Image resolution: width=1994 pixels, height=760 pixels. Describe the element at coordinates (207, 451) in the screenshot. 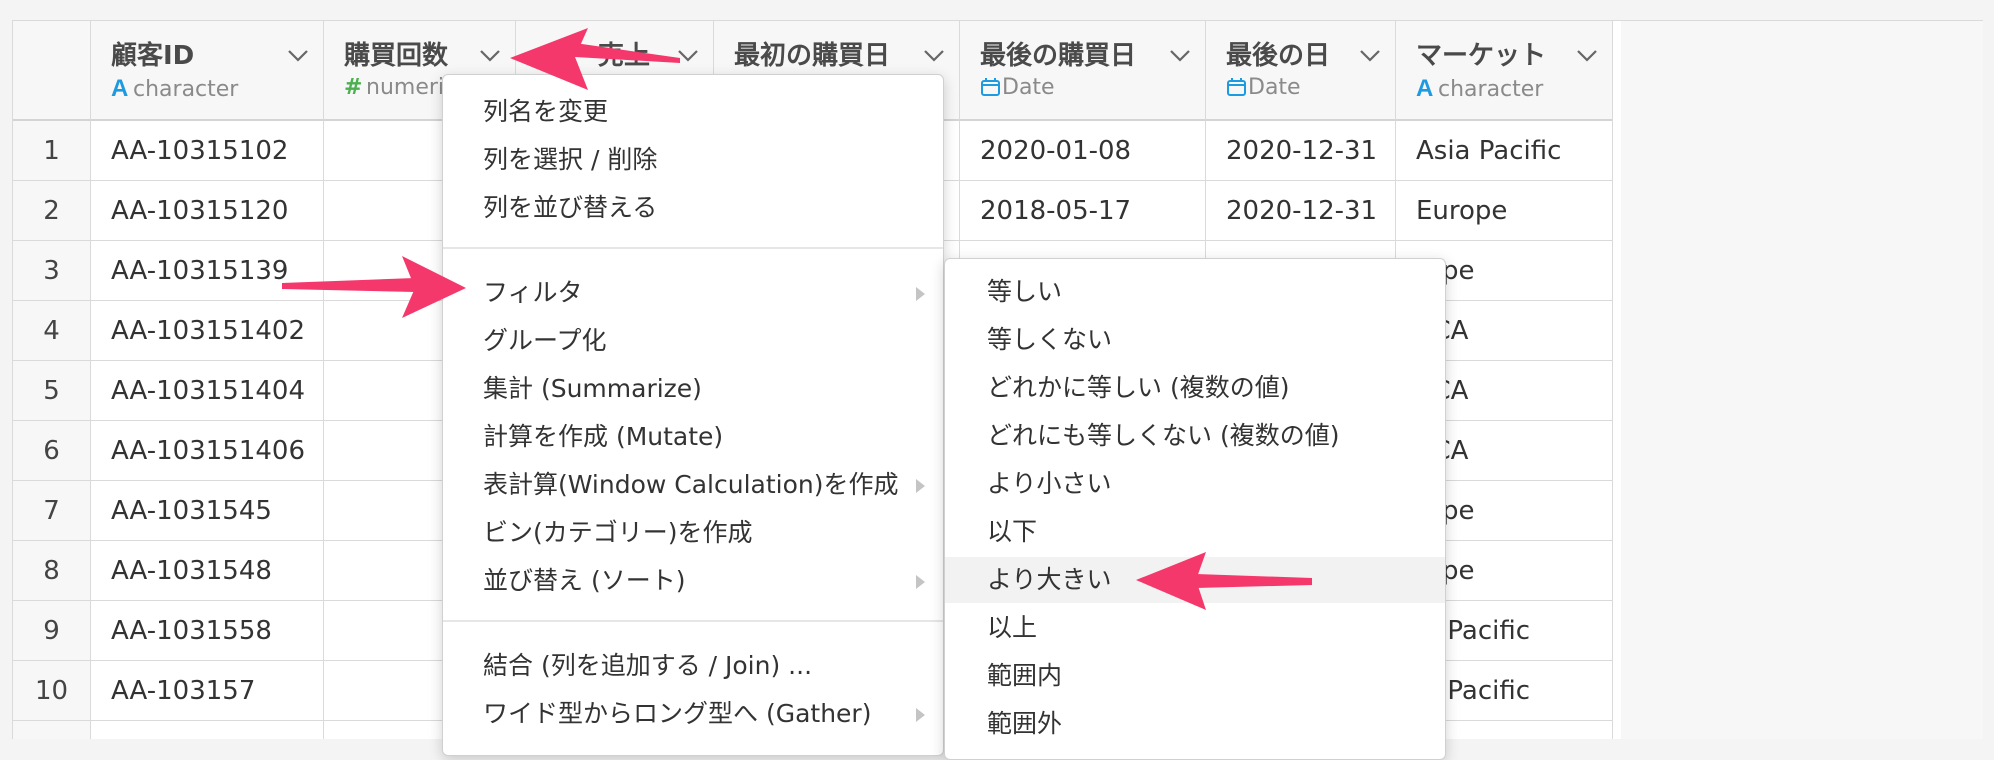

I see `cell-customer-id: AA-103151406` at that location.